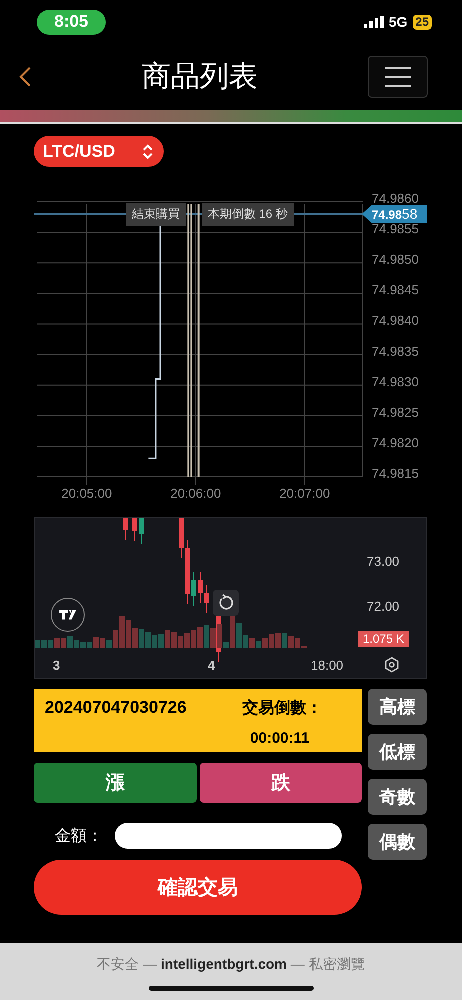 The height and width of the screenshot is (1000, 462). I want to click on axis-label: 74.9860, so click(395, 198).